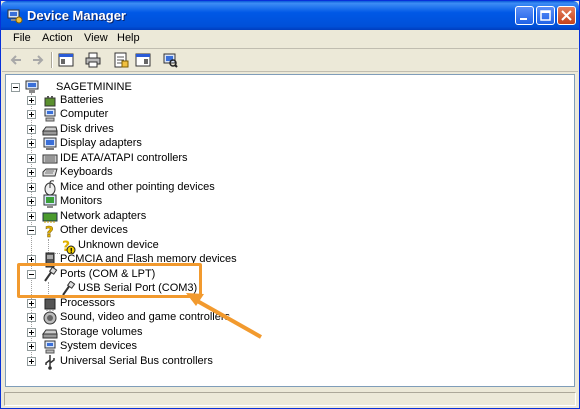 This screenshot has width=580, height=409. Describe the element at coordinates (37, 60) in the screenshot. I see `forward-arrow-icon` at that location.